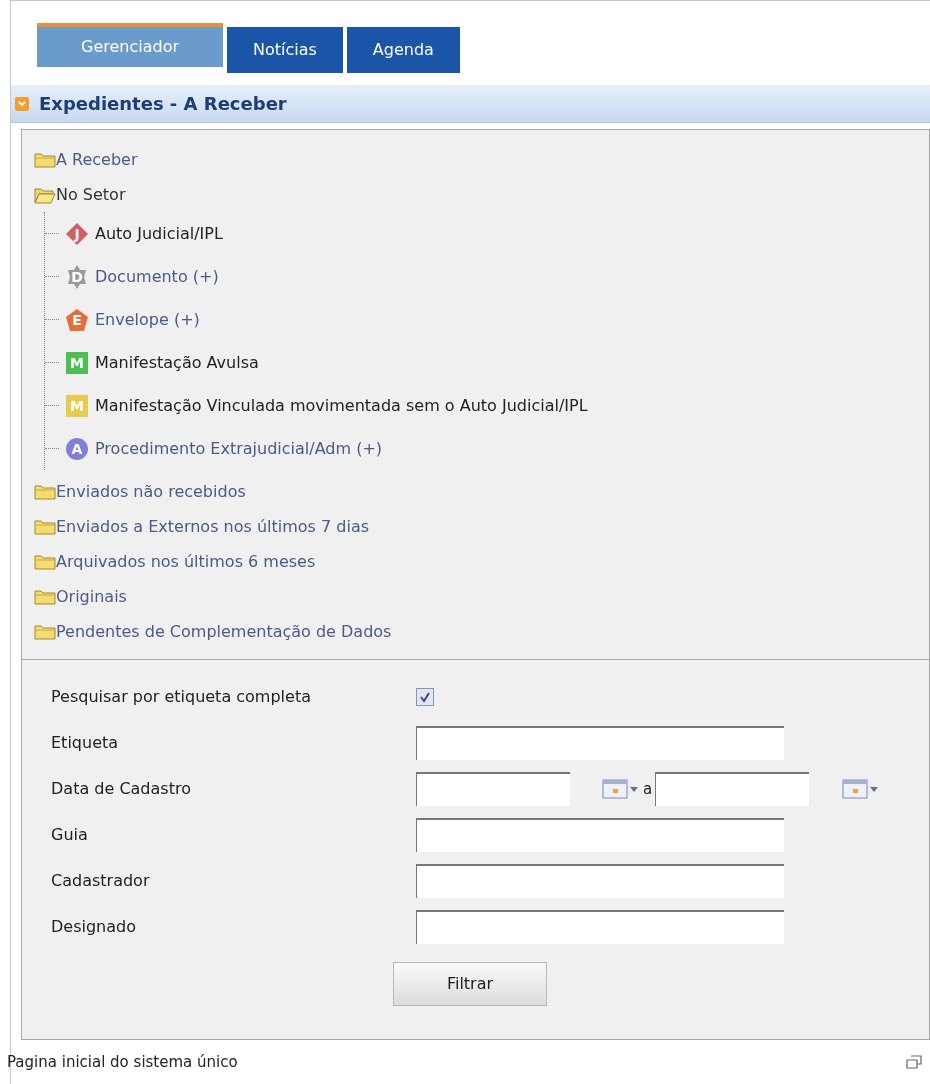  I want to click on tree-item: Manifestação Vinculada movimentada sem o Auto Judicial/IPL, so click(341, 405).